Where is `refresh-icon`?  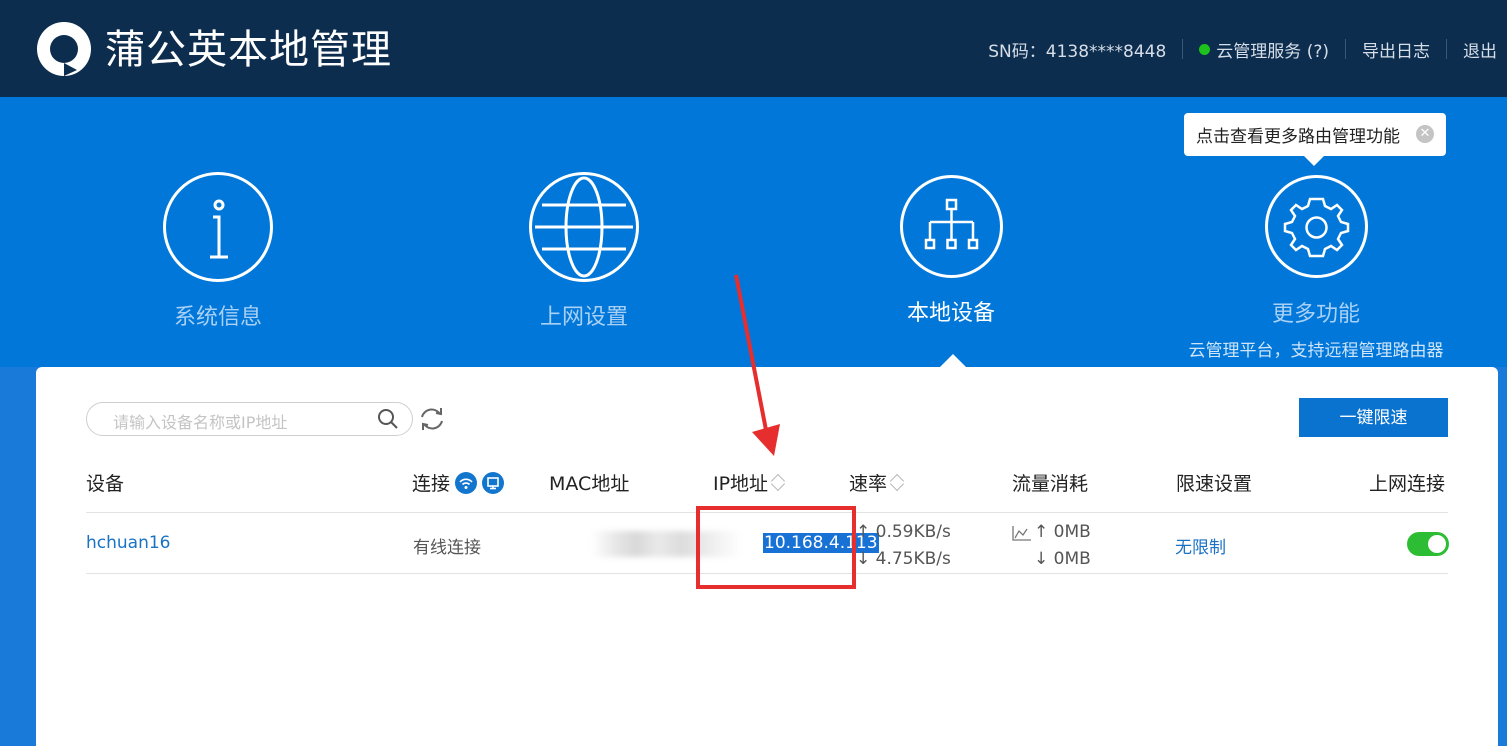 refresh-icon is located at coordinates (432, 419).